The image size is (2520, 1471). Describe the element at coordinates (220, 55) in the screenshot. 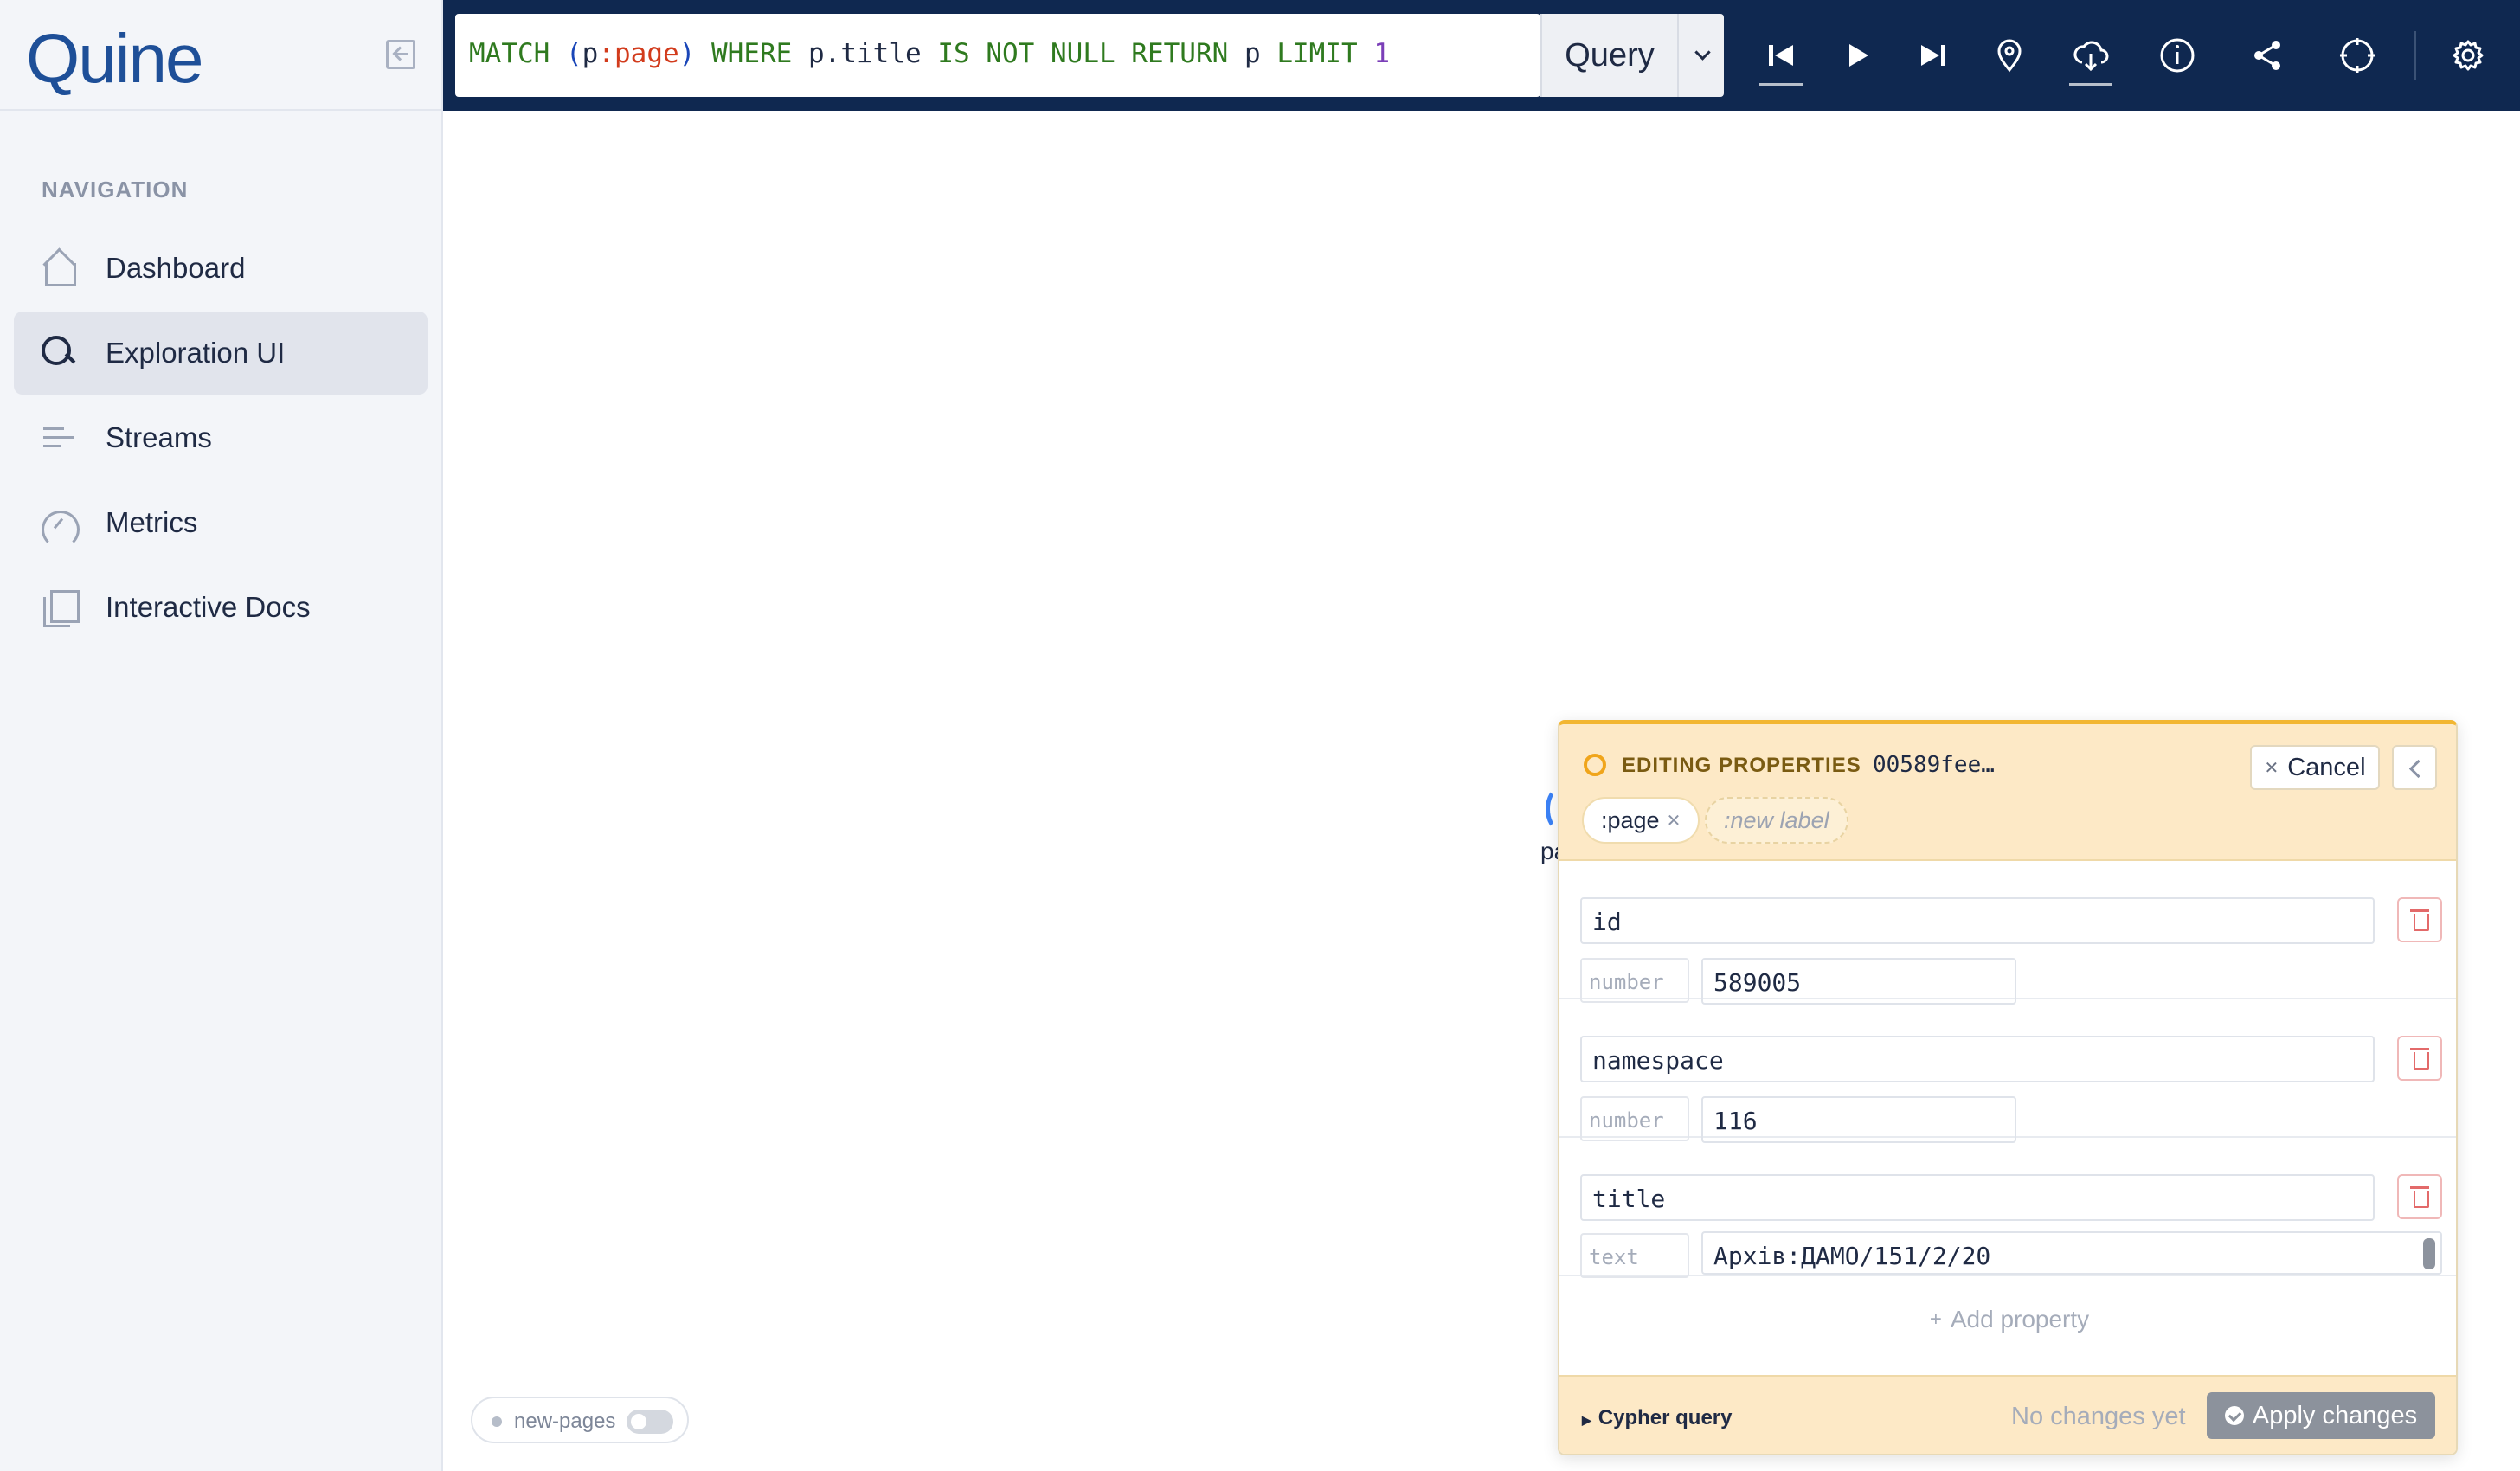

I see `brand-header: Quine` at that location.